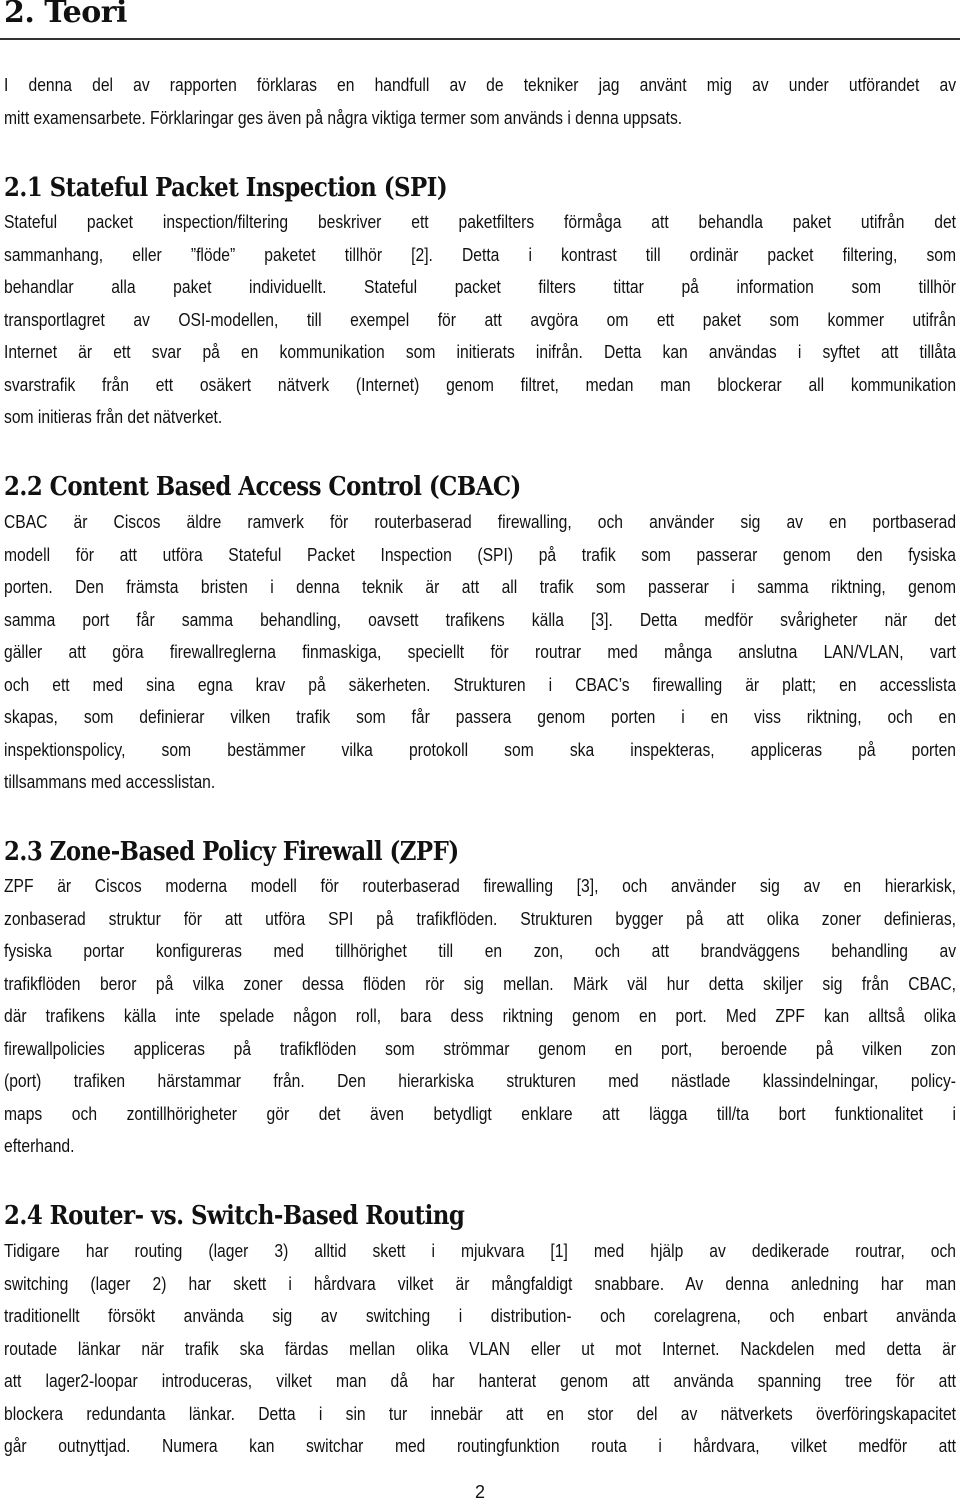 The width and height of the screenshot is (960, 1505). Describe the element at coordinates (231, 852) in the screenshot. I see `section-heading-zpf: 2.3 Zone-Based Policy Firewall (ZPF)` at that location.